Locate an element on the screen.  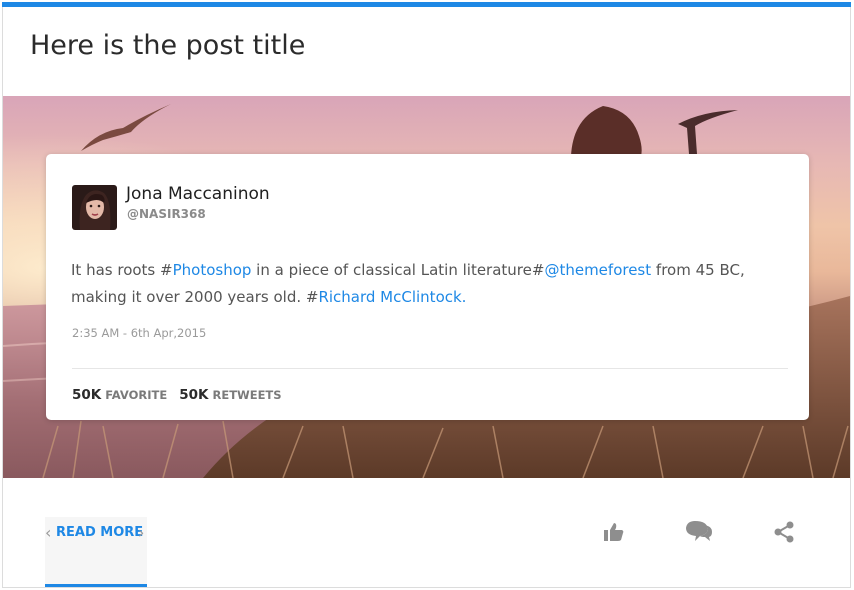
tweet-text-segment: from 45 BC, is located at coordinates (698, 270).